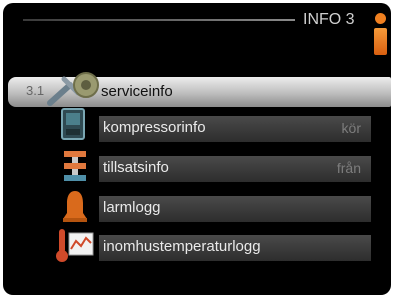 This screenshot has height=298, width=394. I want to click on menu-item-kompressorinfo: kompressorinfo kör, so click(235, 129).